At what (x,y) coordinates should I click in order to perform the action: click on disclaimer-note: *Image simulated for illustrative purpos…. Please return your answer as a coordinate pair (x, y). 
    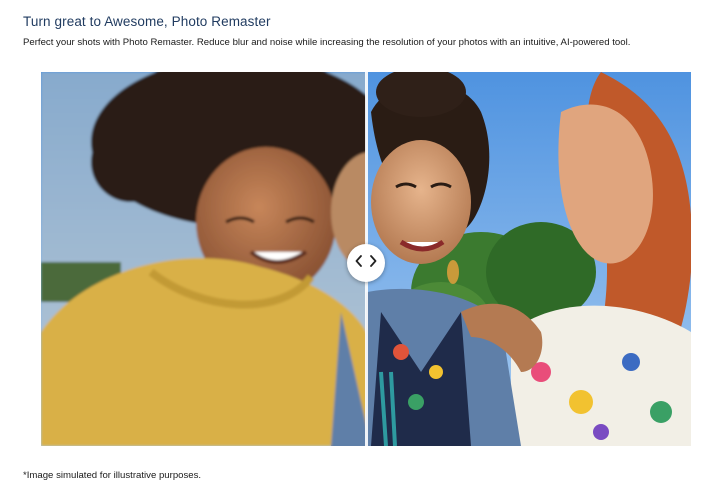
    Looking at the image, I should click on (112, 475).